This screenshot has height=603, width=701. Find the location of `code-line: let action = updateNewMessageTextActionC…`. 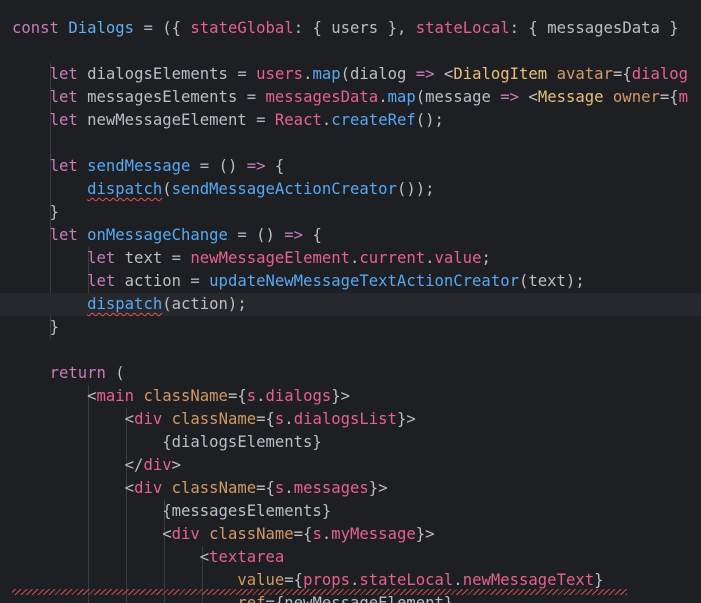

code-line: let action = updateNewMessageTextActionC… is located at coordinates (298, 281).